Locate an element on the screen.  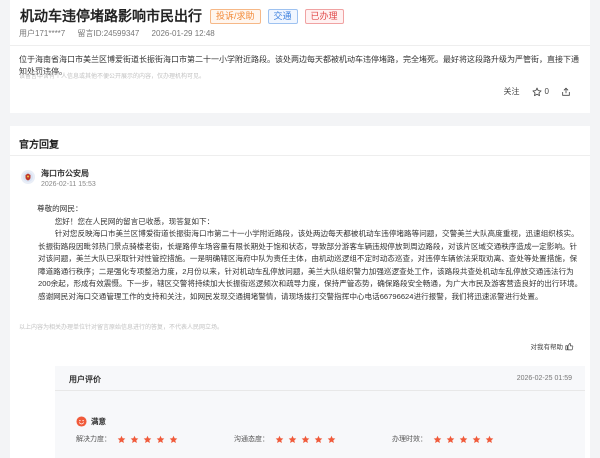
ratings-row: 解决力度： 沟通态度： 办理时效： is located at coordinates (313, 439).